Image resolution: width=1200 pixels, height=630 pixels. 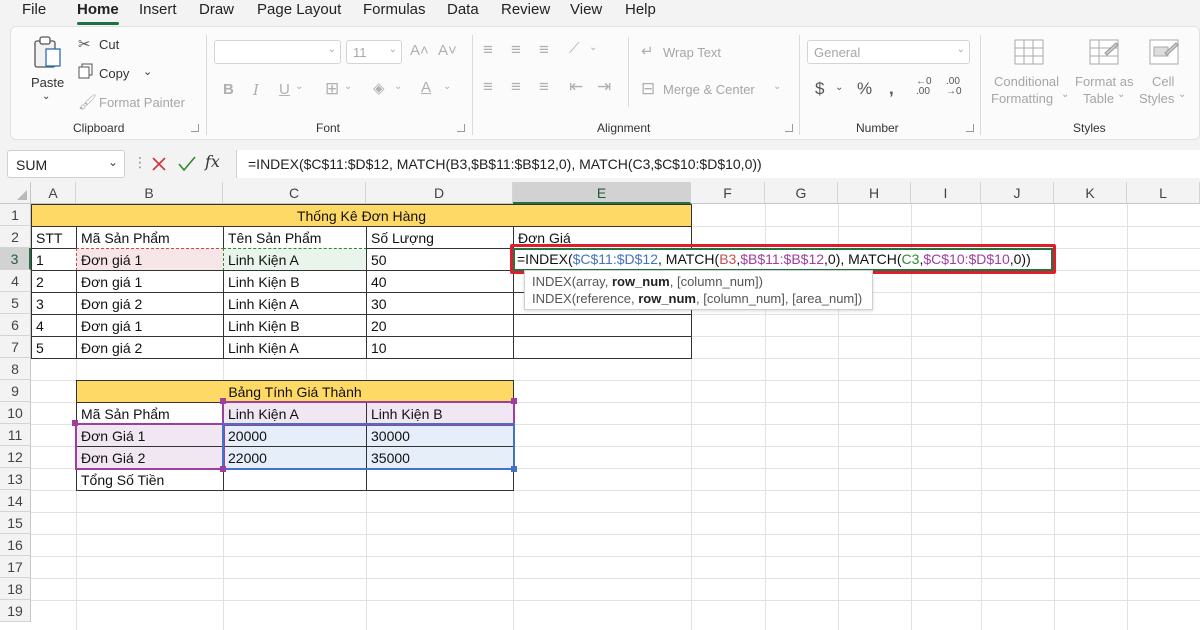 What do you see at coordinates (54, 281) in the screenshot?
I see `table1-cell: 2` at bounding box center [54, 281].